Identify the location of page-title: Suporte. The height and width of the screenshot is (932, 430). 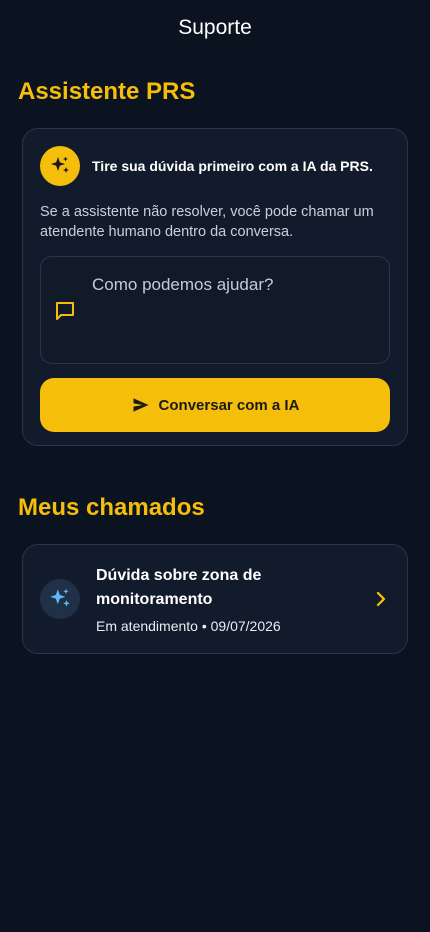
(215, 27).